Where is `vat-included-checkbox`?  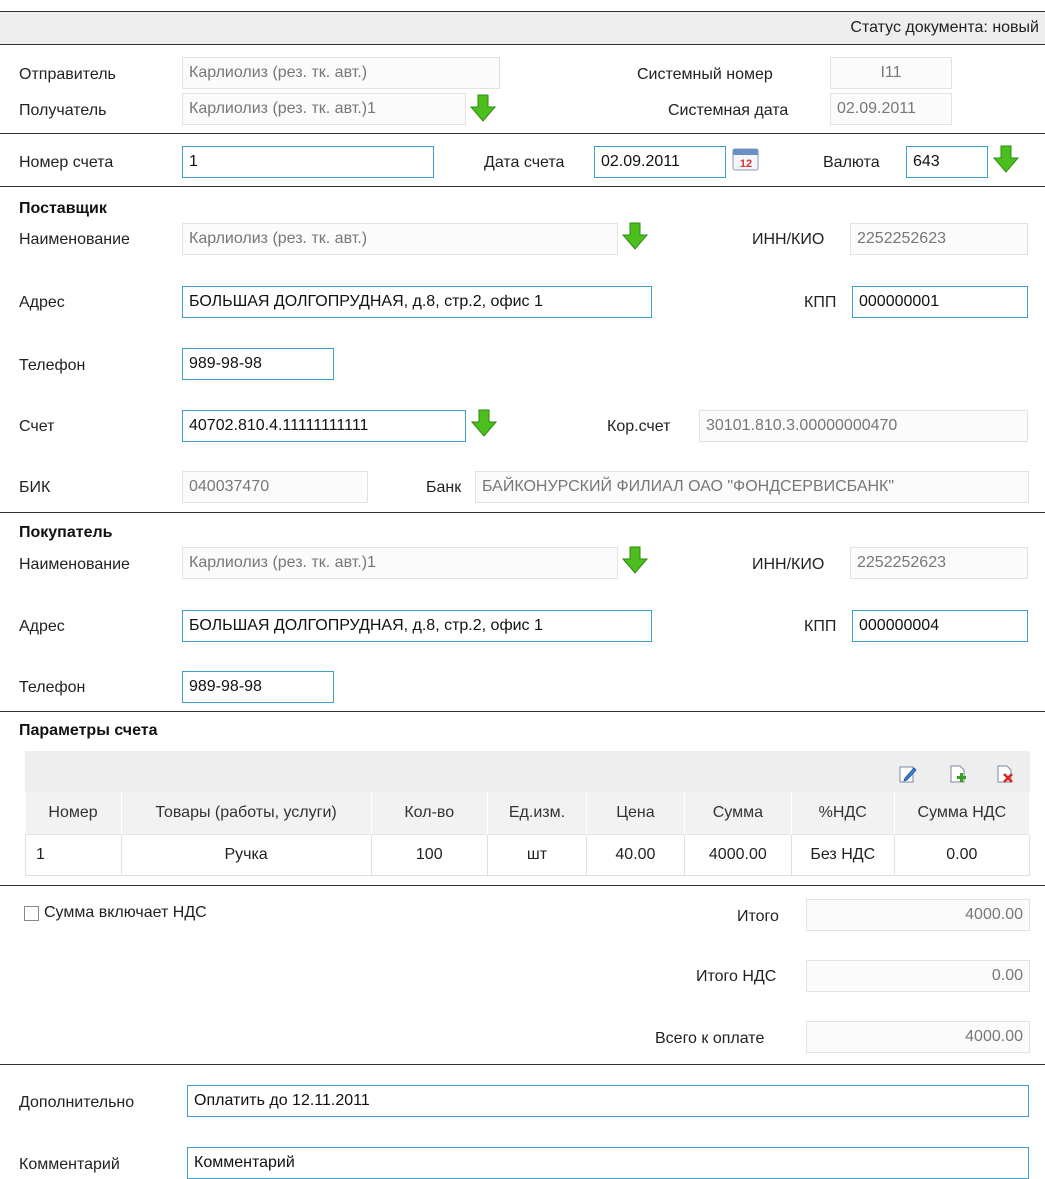
vat-included-checkbox is located at coordinates (31, 913).